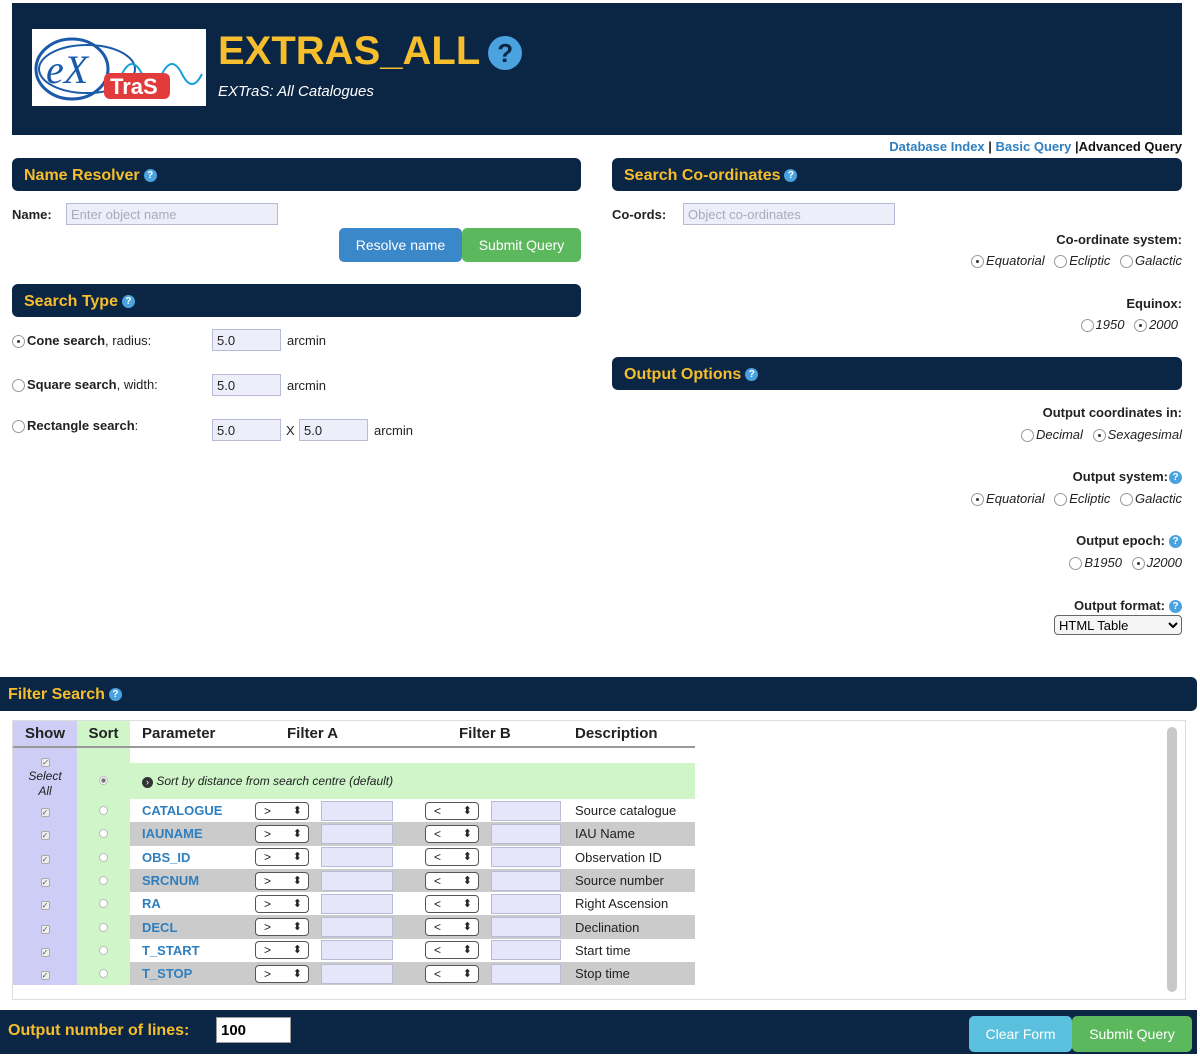 Image resolution: width=1200 pixels, height=1064 pixels. Describe the element at coordinates (1127, 262) in the screenshot. I see `coord-system-galactic-radio` at that location.